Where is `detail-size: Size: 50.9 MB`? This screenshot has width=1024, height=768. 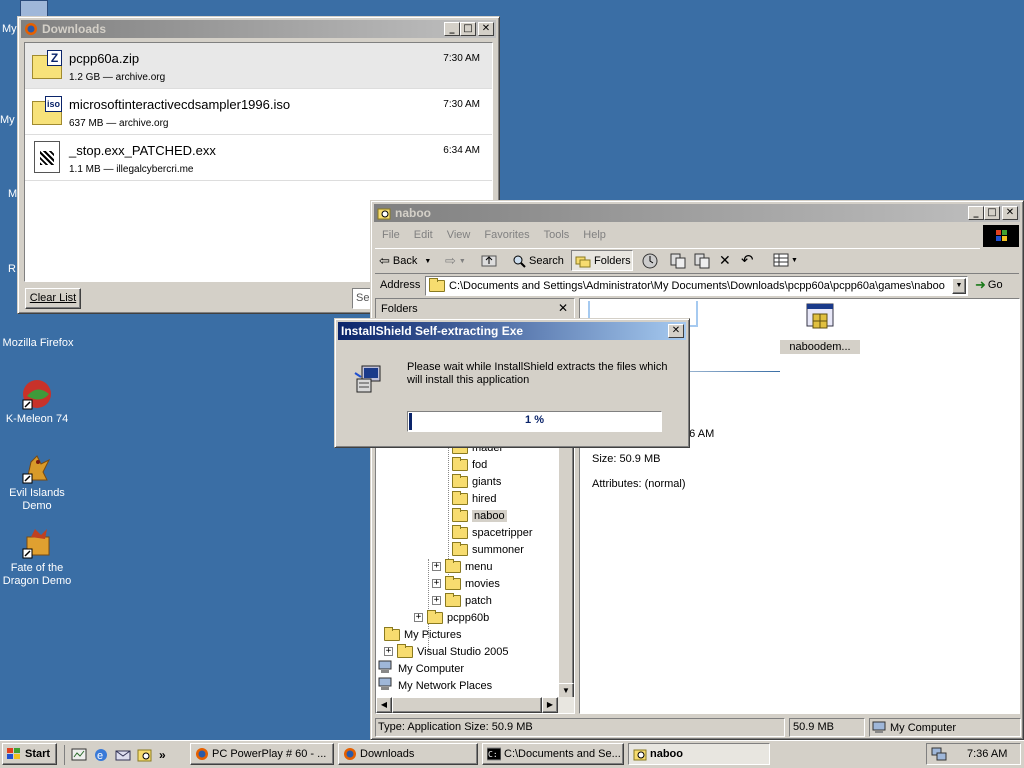
detail-size: Size: 50.9 MB is located at coordinates (626, 459).